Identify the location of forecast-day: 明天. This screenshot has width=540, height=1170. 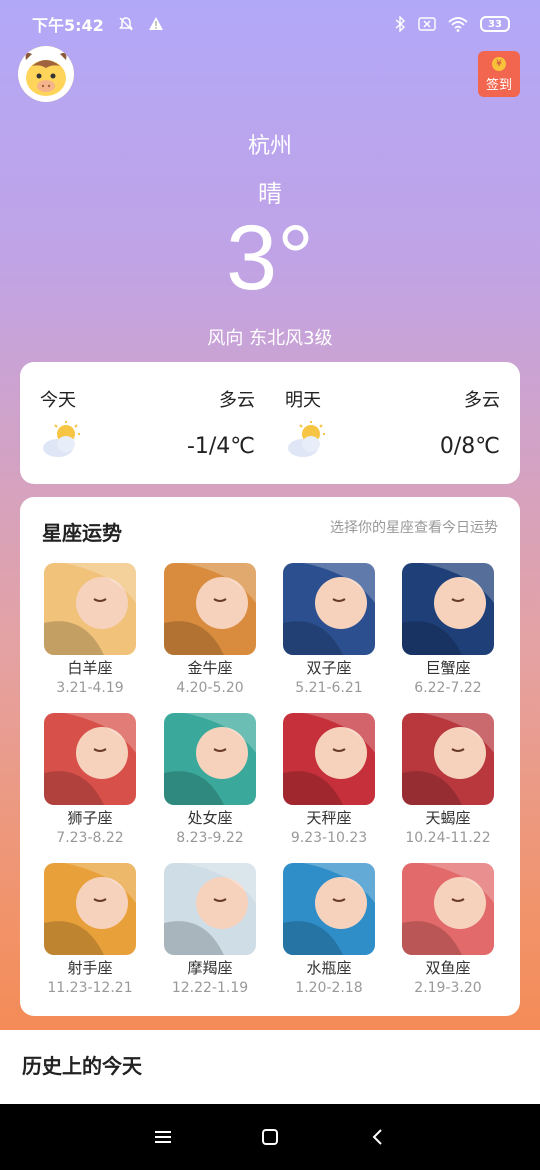
(303, 400).